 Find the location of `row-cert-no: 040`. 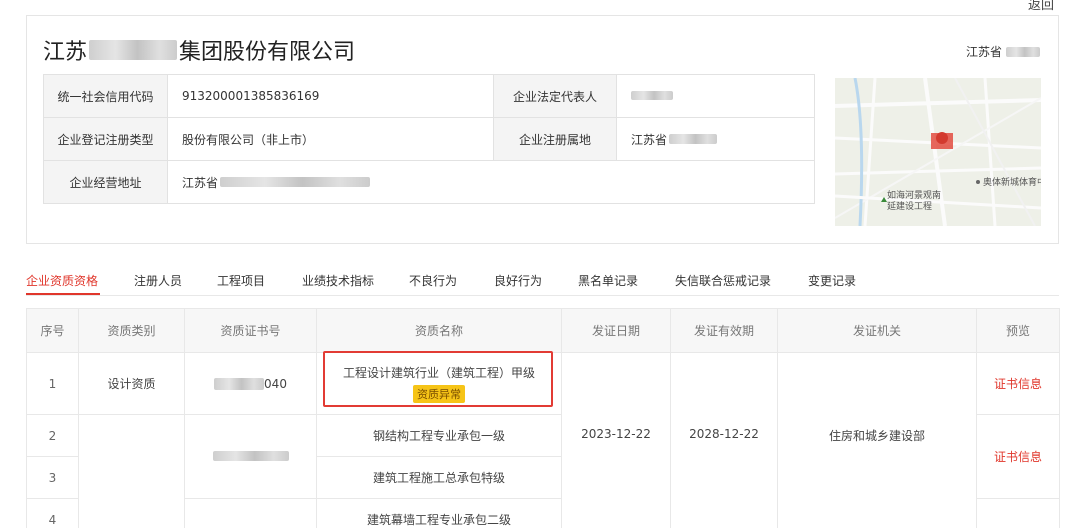

row-cert-no: 040 is located at coordinates (250, 383).